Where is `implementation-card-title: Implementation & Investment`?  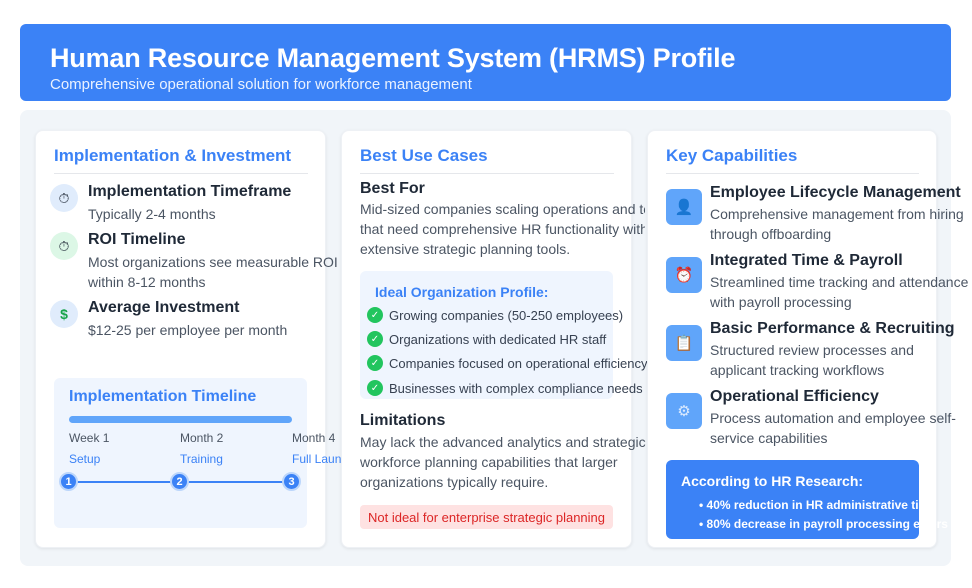
implementation-card-title: Implementation & Investment is located at coordinates (181, 160).